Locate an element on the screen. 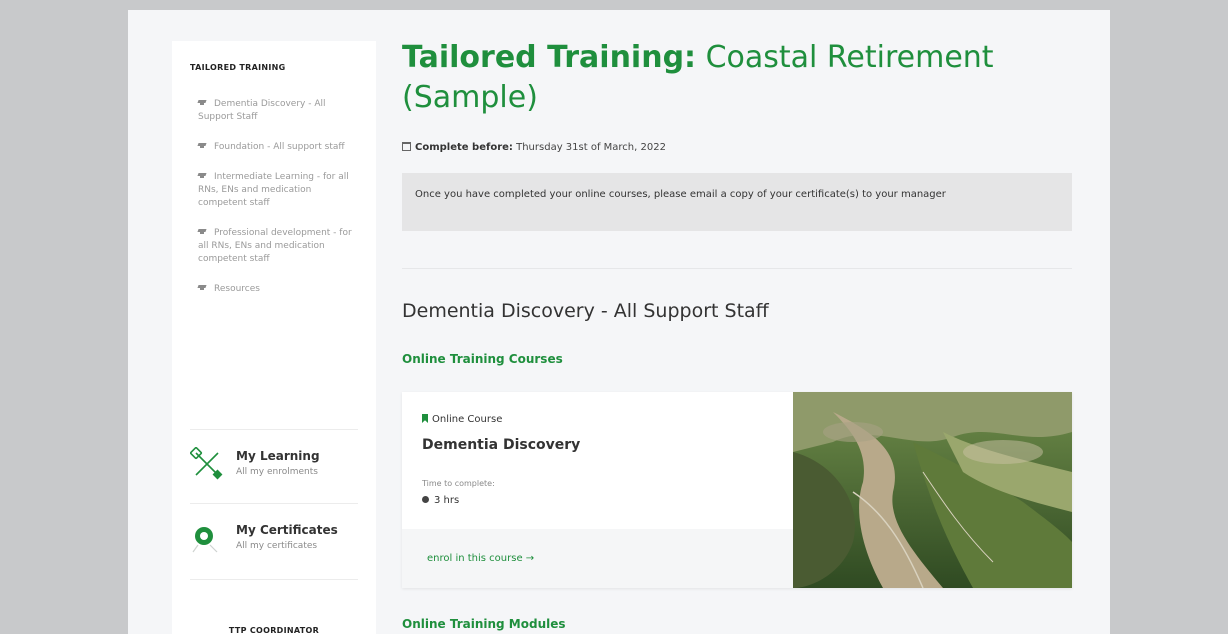 This screenshot has width=1228, height=634. time-to-complete: 3 hrs is located at coordinates (440, 500).